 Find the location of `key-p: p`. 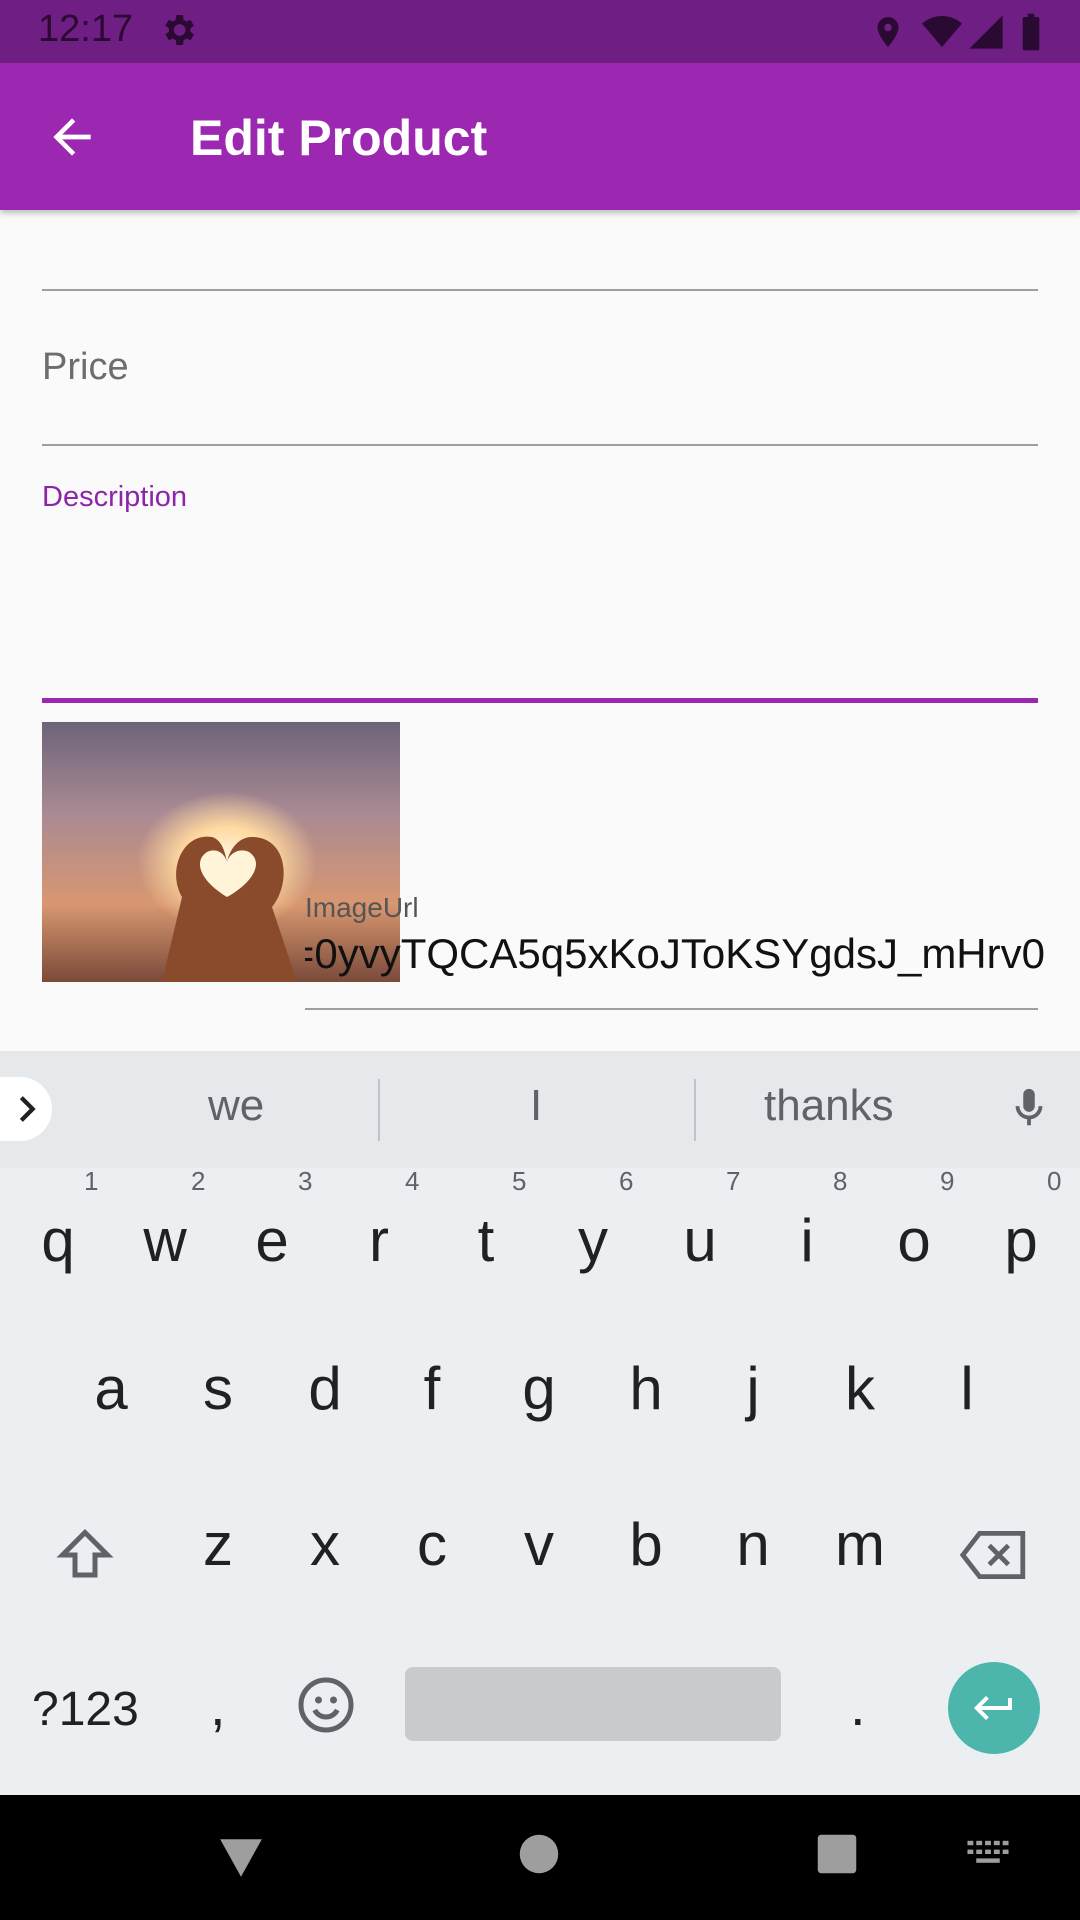

key-p: p is located at coordinates (1021, 1240).